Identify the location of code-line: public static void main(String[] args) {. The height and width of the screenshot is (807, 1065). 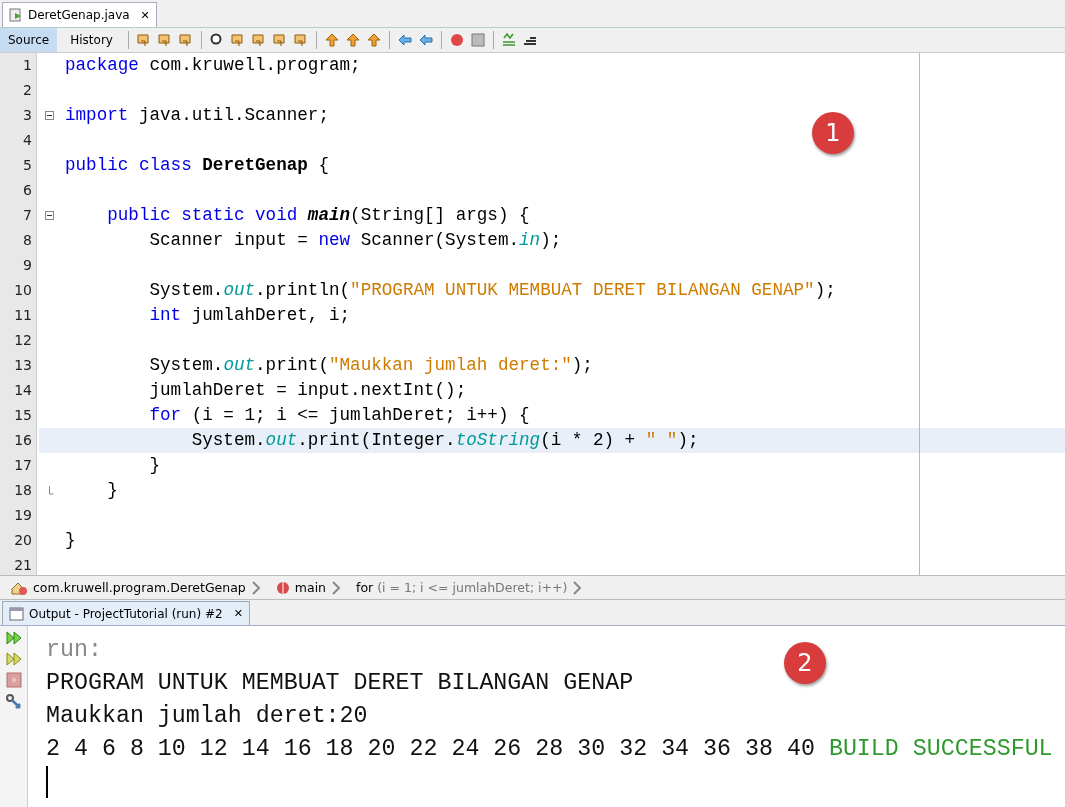
(318, 215).